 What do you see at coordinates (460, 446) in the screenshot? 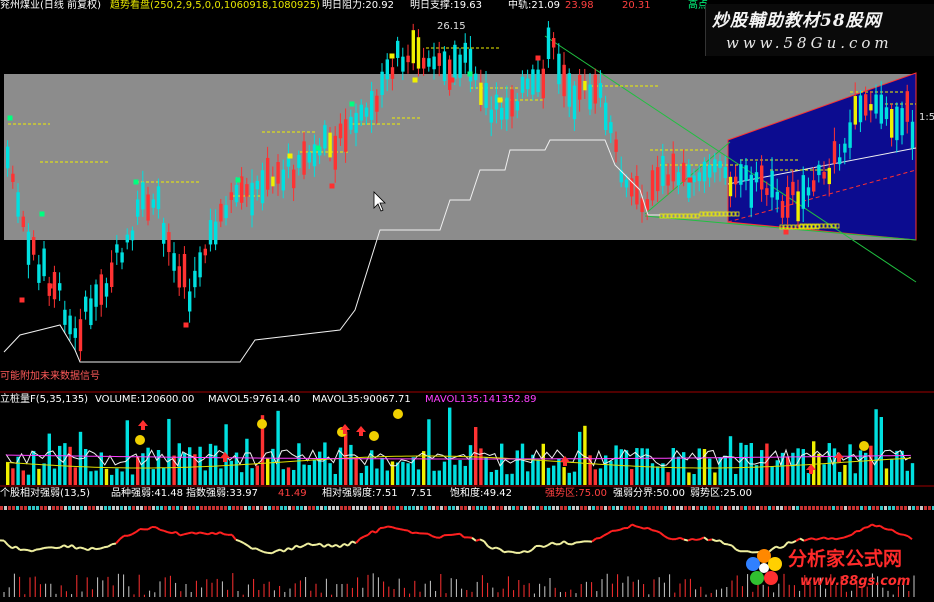
I see `volume-panel` at bounding box center [460, 446].